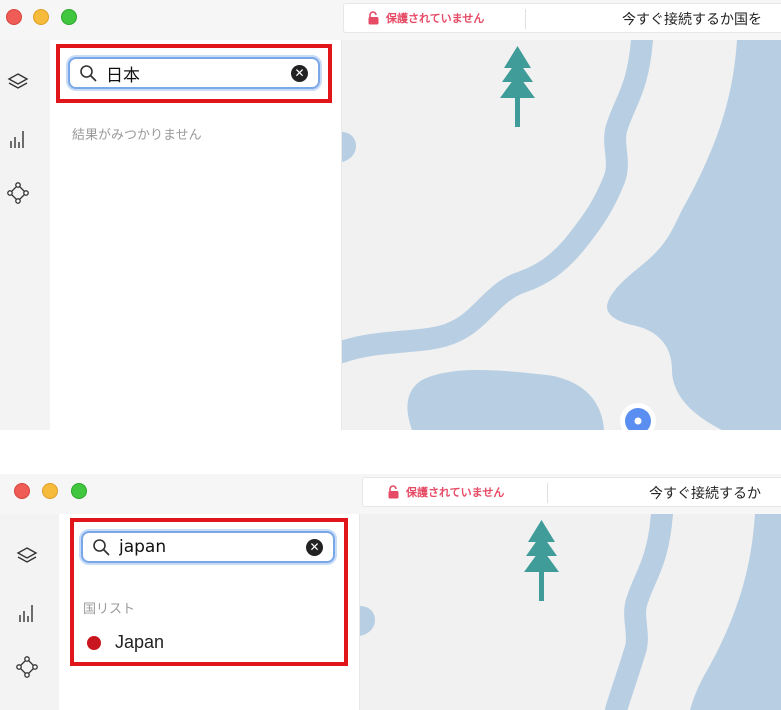 This screenshot has height=710, width=781. What do you see at coordinates (562, 18) in the screenshot?
I see `connection-status-bar: 保護されていません 今すぐ接続するか国を` at bounding box center [562, 18].